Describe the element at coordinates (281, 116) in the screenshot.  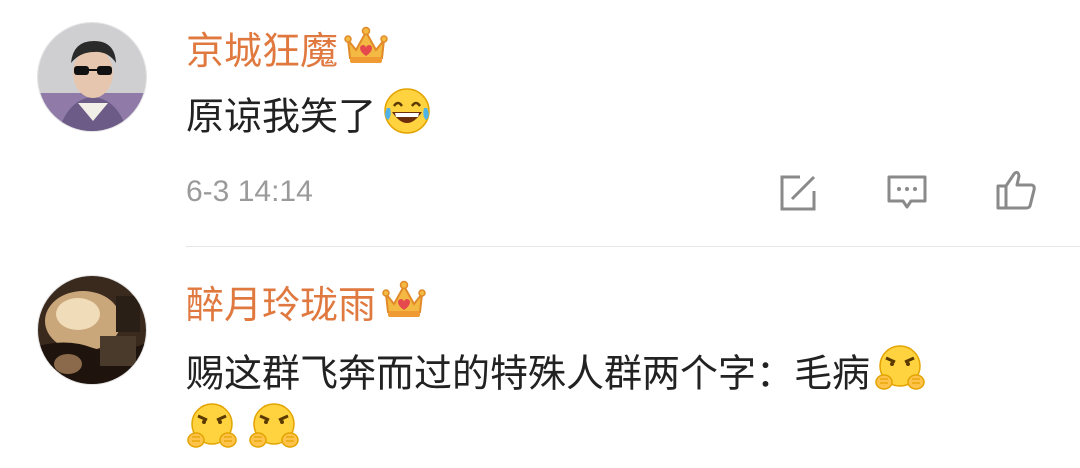
I see `comment-text-content: 原谅我笑了` at that location.